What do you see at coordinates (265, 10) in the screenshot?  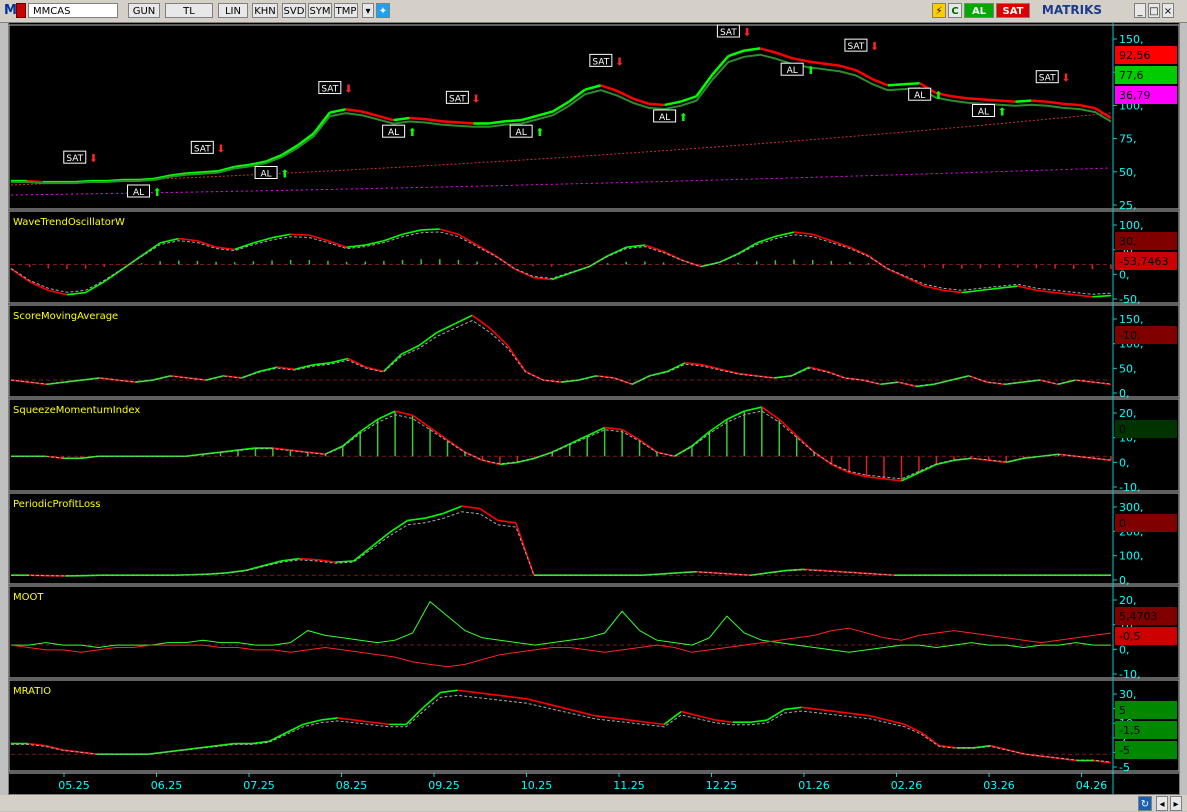 I see `toolbar-button-khn: KHN` at bounding box center [265, 10].